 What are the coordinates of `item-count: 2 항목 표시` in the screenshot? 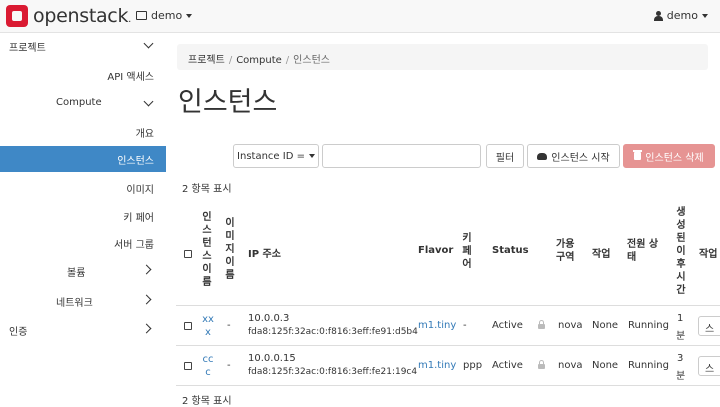 It's located at (207, 189).